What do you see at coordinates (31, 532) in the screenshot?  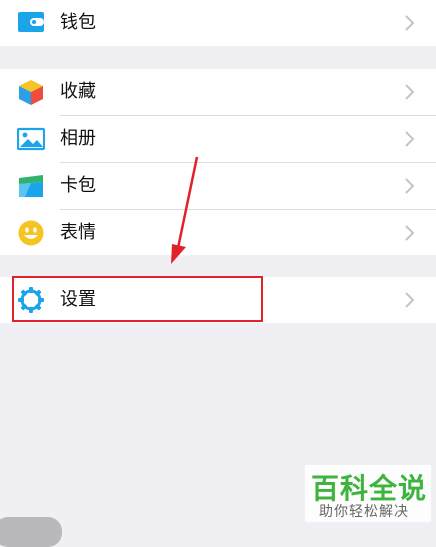 I see `tab-bar-item-partial` at bounding box center [31, 532].